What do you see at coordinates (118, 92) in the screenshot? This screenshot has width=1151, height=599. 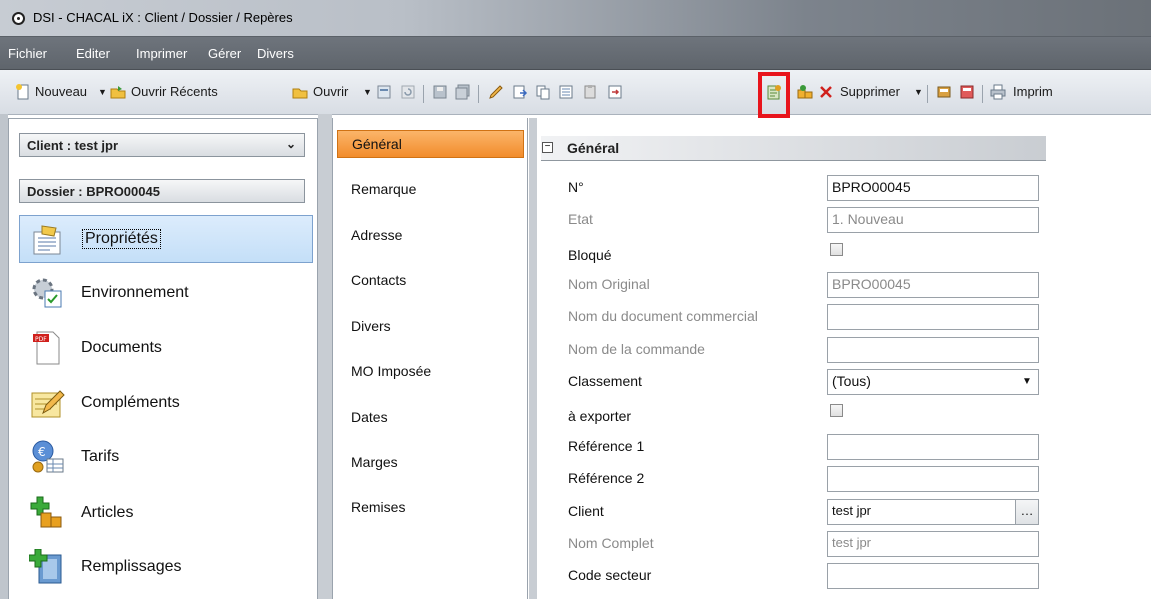 I see `open-recent-folder-icon` at bounding box center [118, 92].